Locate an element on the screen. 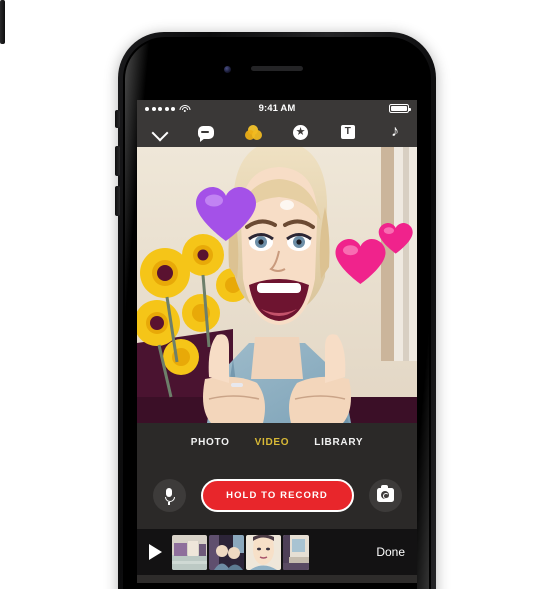 The height and width of the screenshot is (589, 553). star-glyph: ★ is located at coordinates (300, 131).